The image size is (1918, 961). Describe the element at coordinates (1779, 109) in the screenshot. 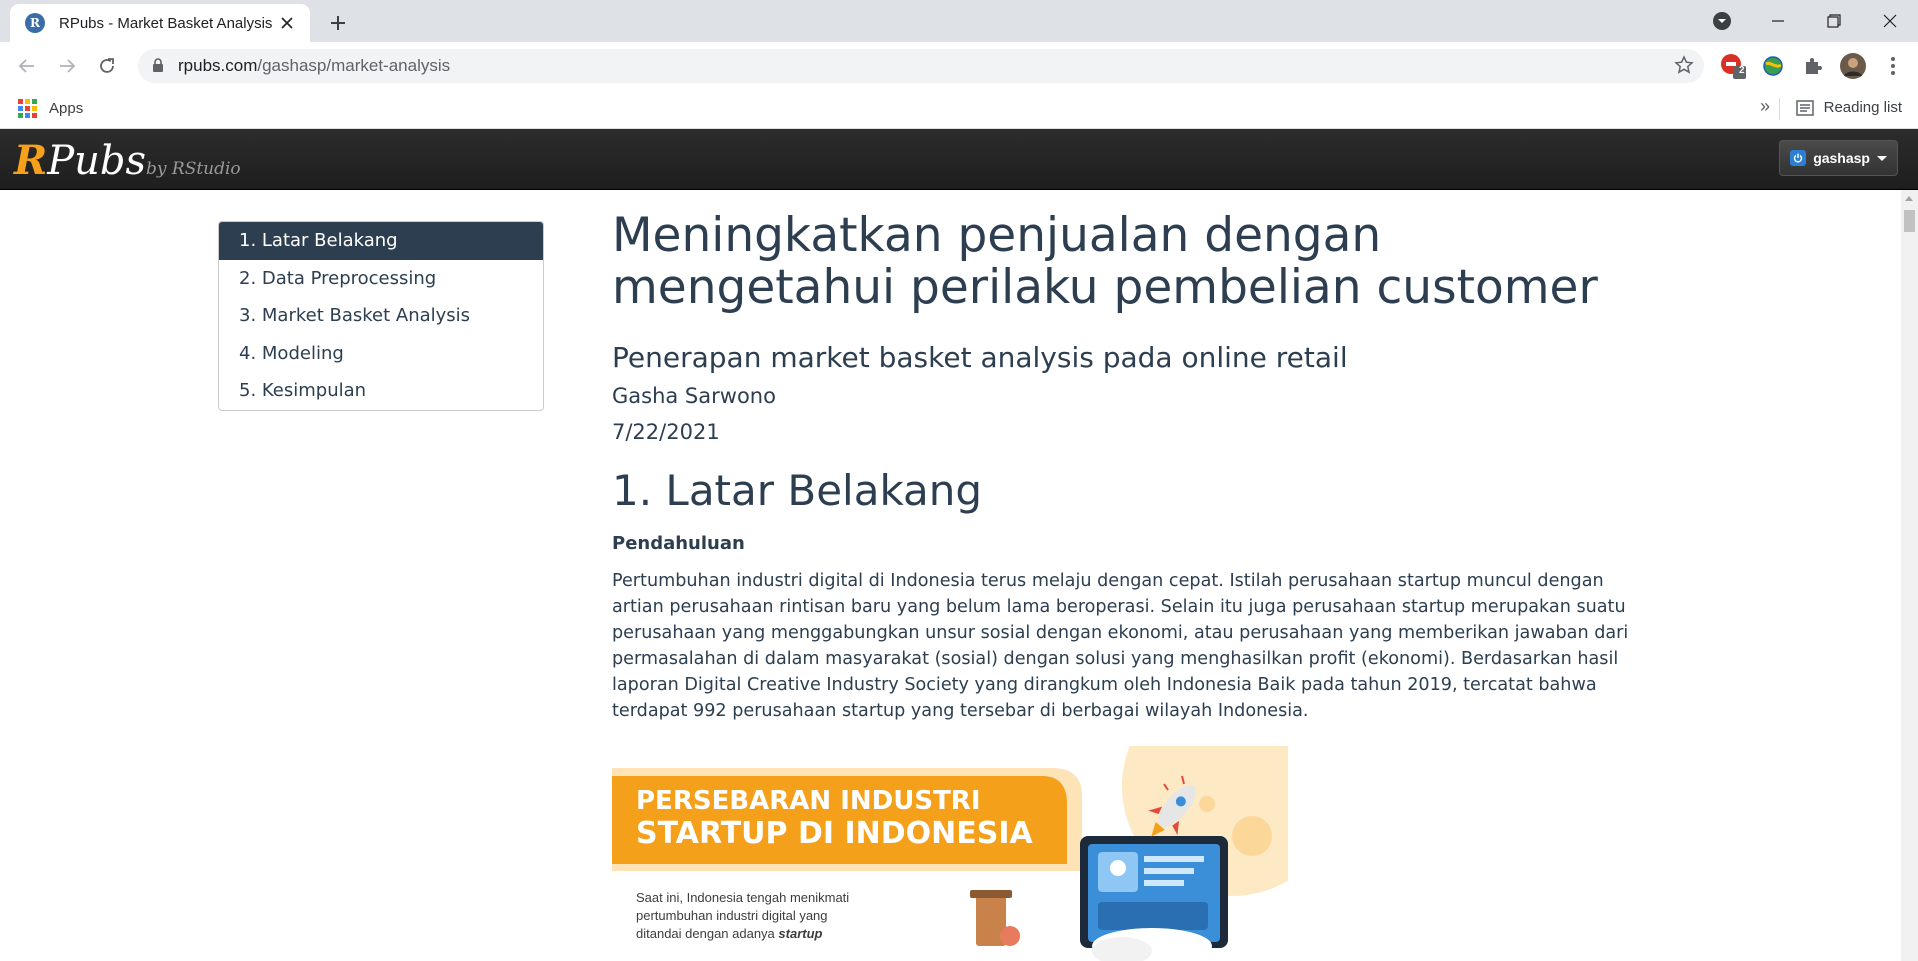

I see `bookmarks-divider` at that location.